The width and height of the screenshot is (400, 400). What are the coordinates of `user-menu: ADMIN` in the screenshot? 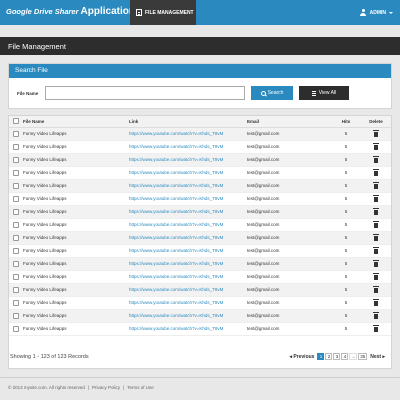 It's located at (376, 12).